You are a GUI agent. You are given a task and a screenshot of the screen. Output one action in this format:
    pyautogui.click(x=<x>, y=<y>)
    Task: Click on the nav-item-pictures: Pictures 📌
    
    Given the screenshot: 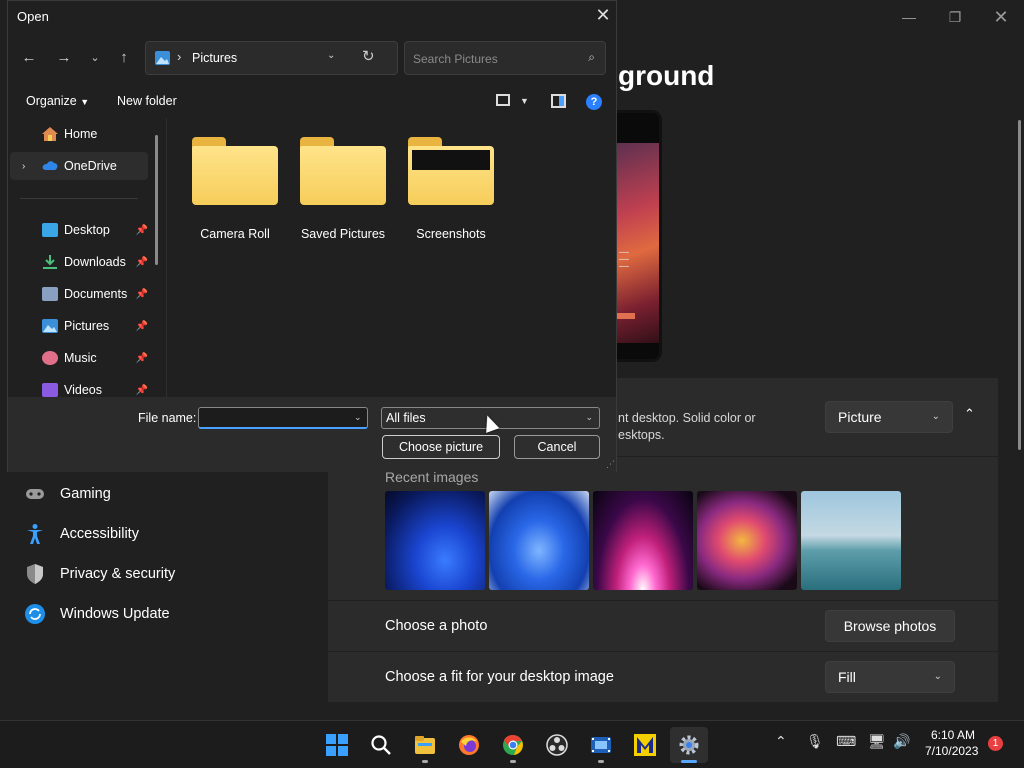 What is the action you would take?
    pyautogui.click(x=79, y=326)
    